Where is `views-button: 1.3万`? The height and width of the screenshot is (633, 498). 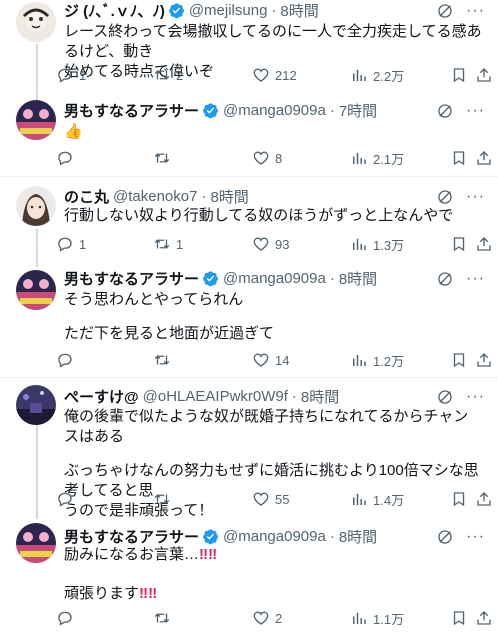 views-button: 1.3万 is located at coordinates (377, 244).